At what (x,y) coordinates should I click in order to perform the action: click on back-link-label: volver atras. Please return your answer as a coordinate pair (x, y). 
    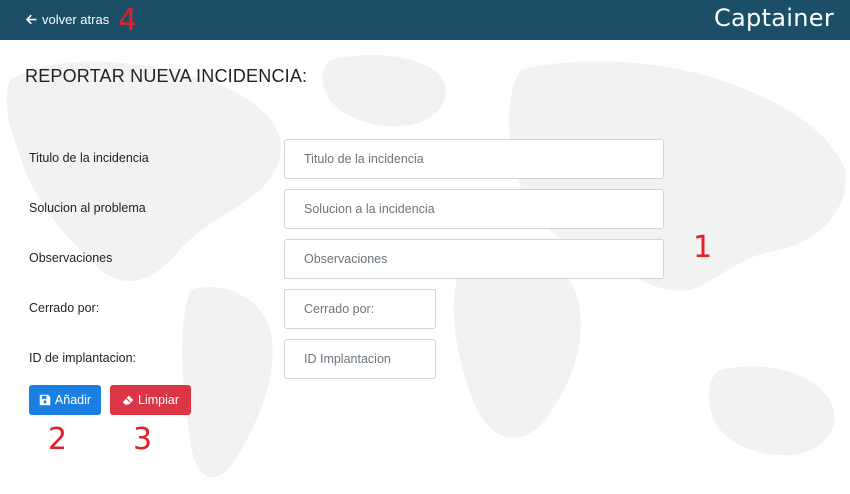
    Looking at the image, I should click on (76, 19).